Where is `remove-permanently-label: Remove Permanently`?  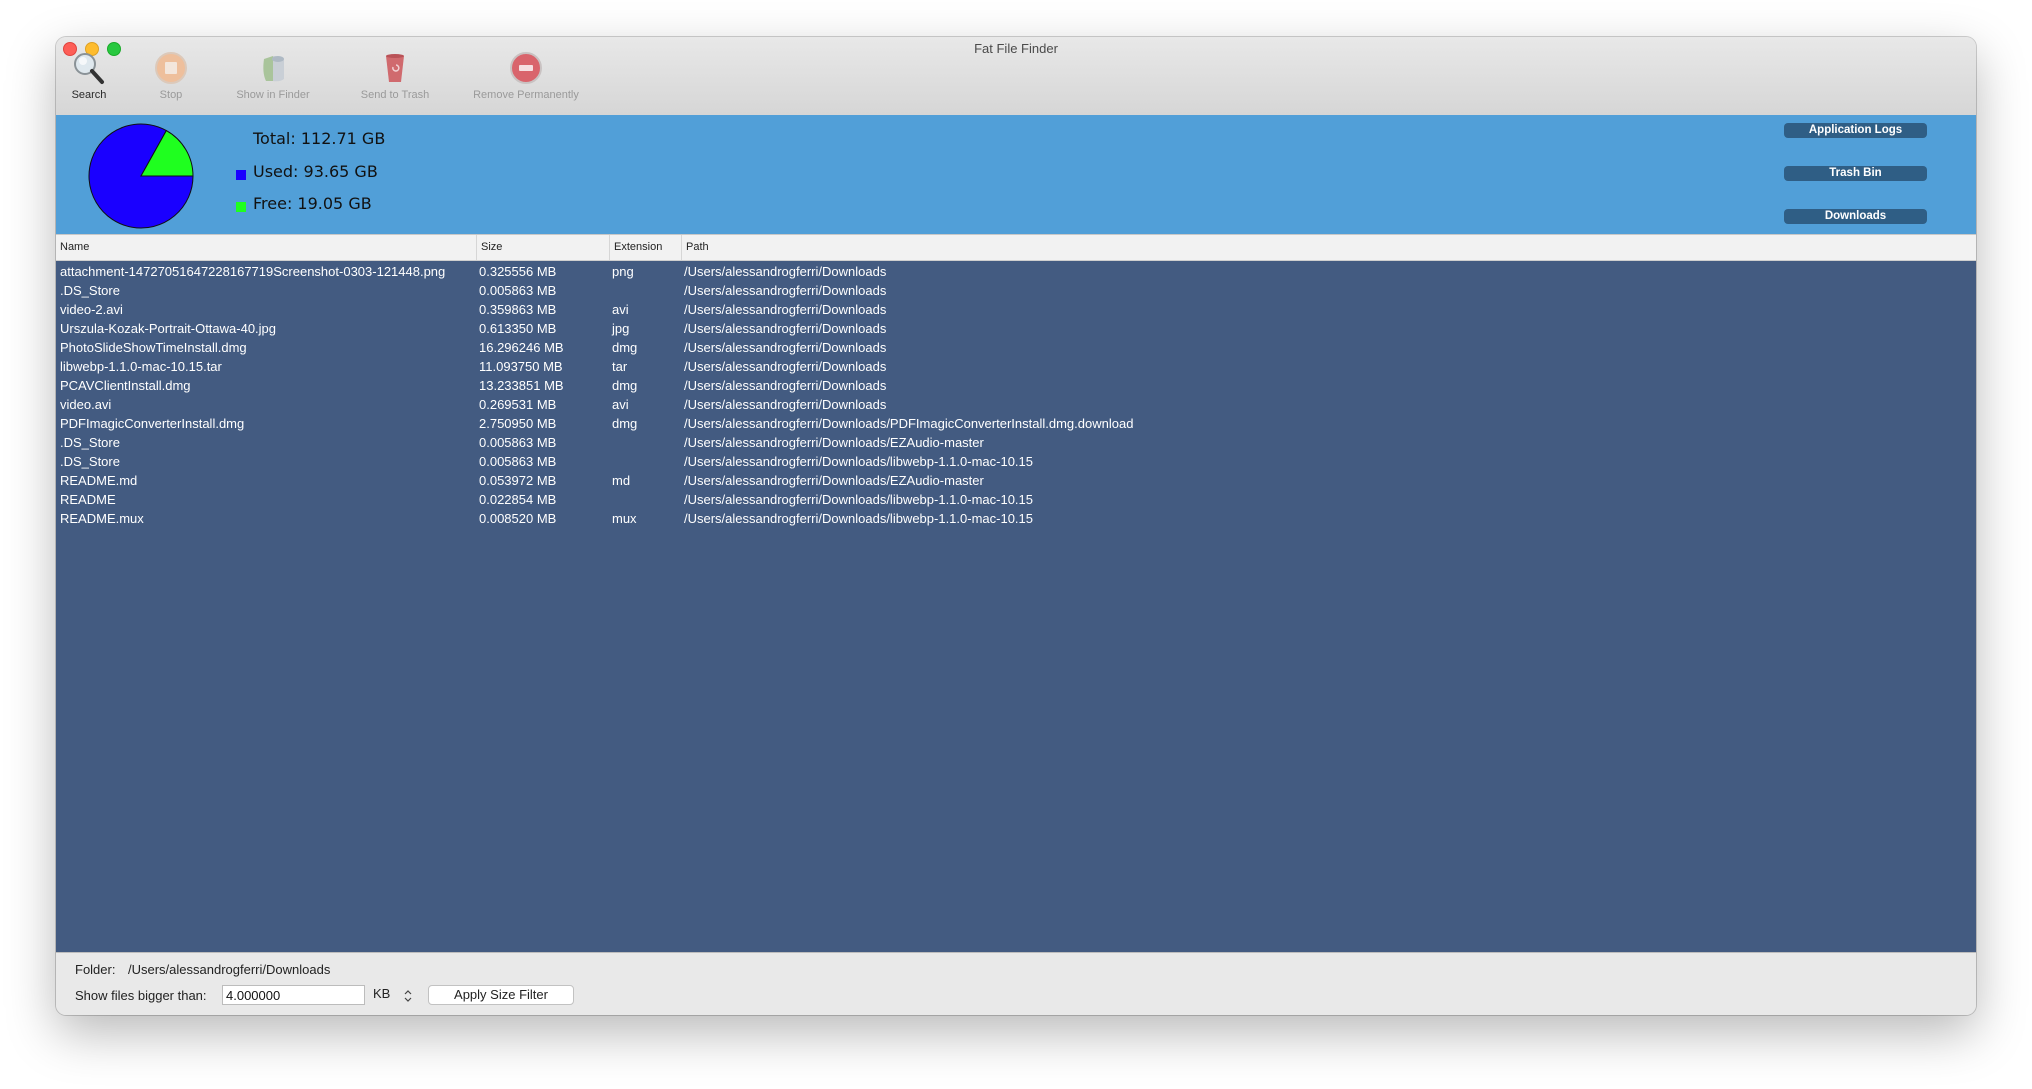 remove-permanently-label: Remove Permanently is located at coordinates (526, 95).